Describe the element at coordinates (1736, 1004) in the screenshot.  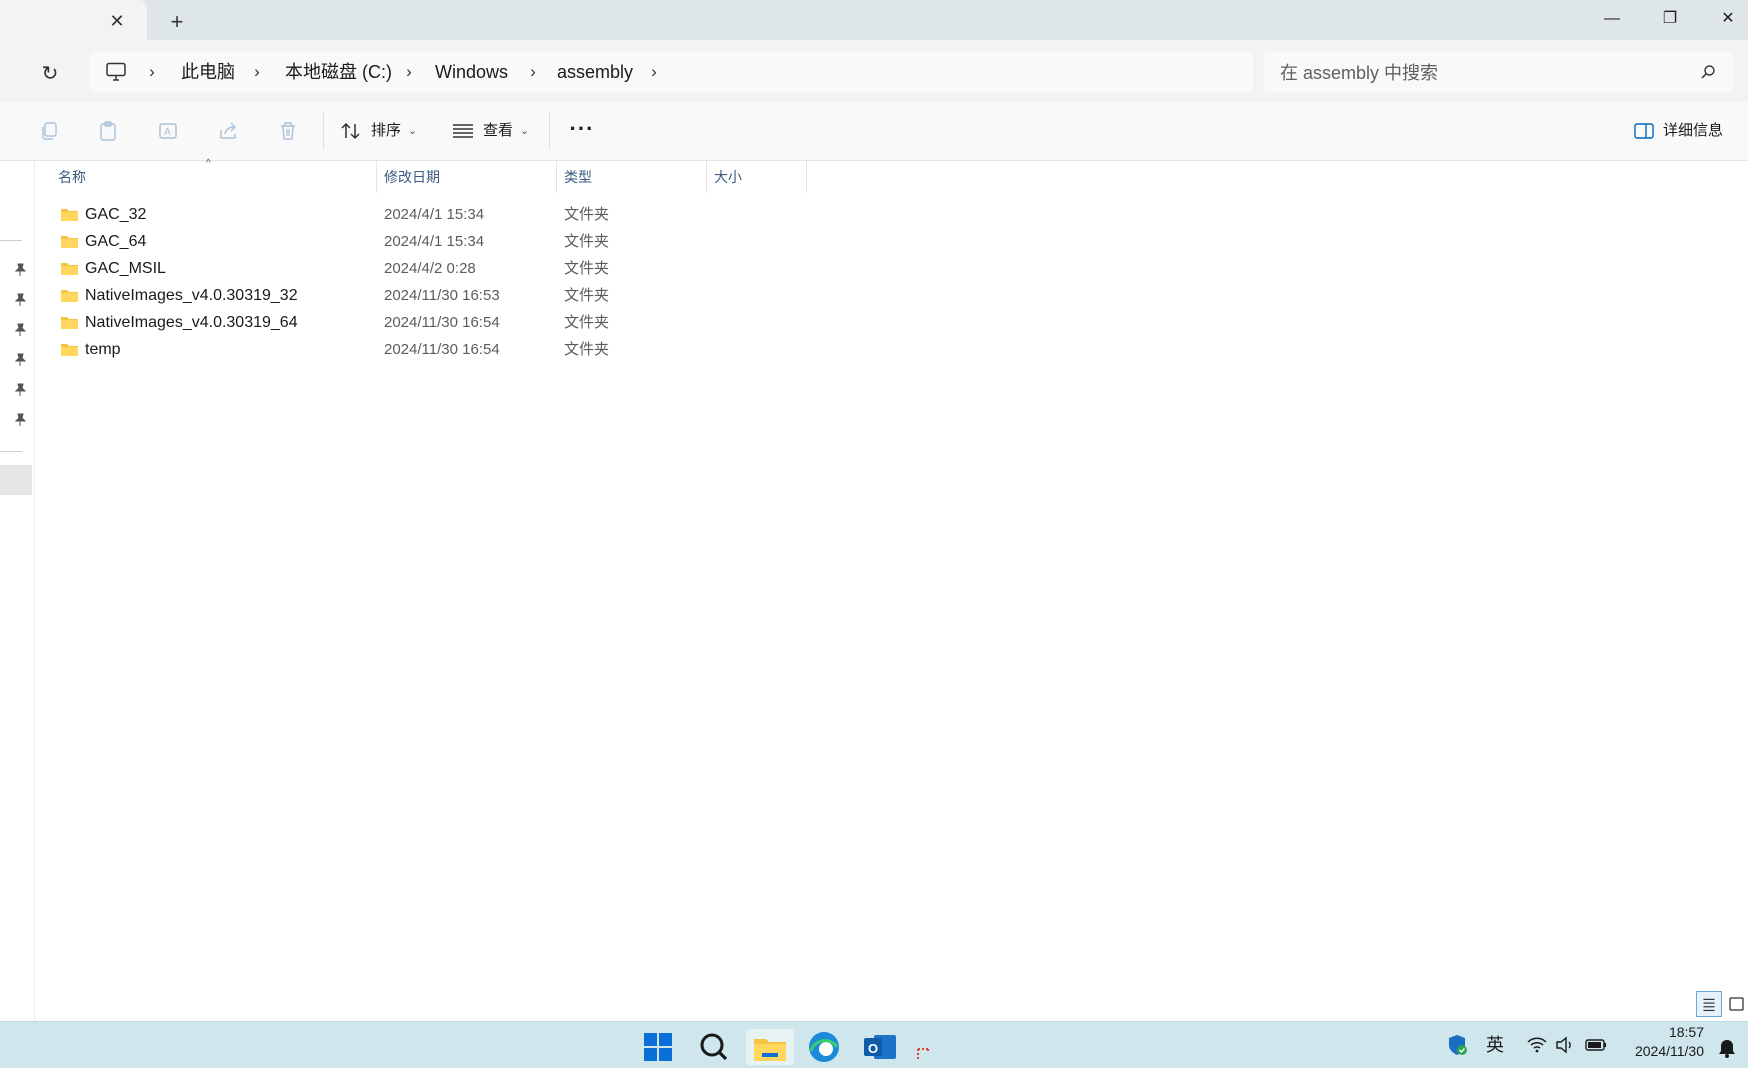
I see `large-icons-view-toggle-icon` at that location.